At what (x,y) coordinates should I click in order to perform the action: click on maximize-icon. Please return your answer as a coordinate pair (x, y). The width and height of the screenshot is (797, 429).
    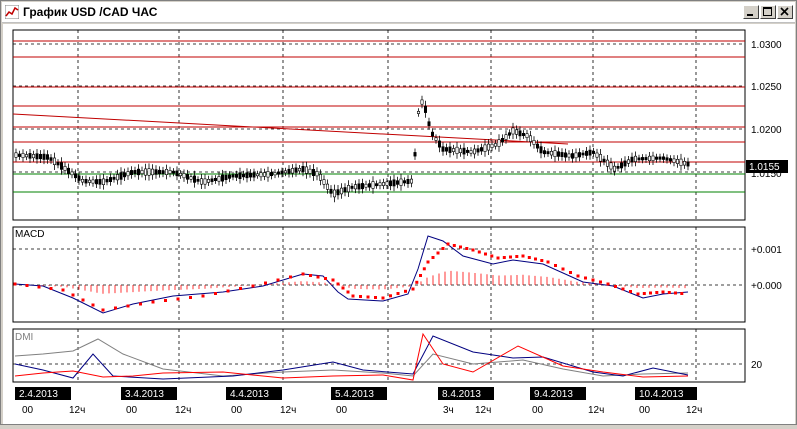
    Looking at the image, I should click on (767, 11).